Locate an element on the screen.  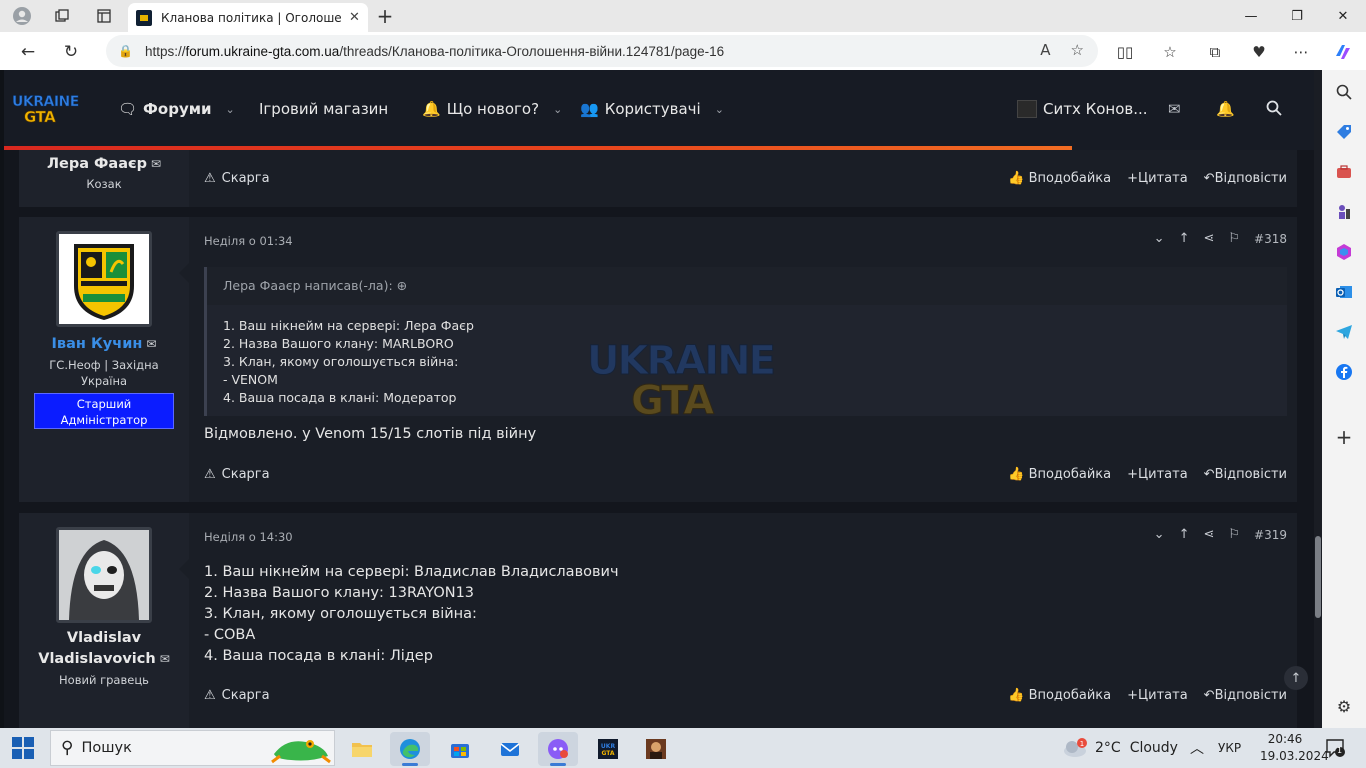
edge-browser-icon is located at coordinates (410, 749).